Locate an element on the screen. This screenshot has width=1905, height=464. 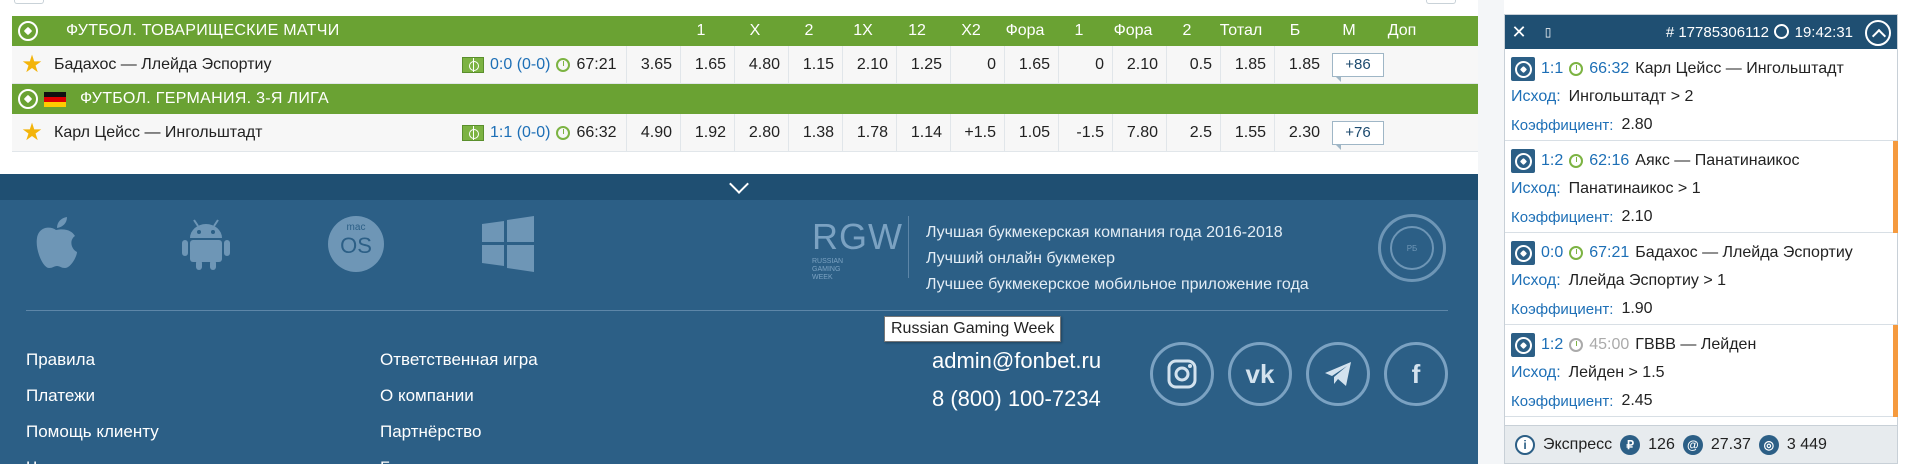
odd-cell: 1.25 is located at coordinates (923, 64).